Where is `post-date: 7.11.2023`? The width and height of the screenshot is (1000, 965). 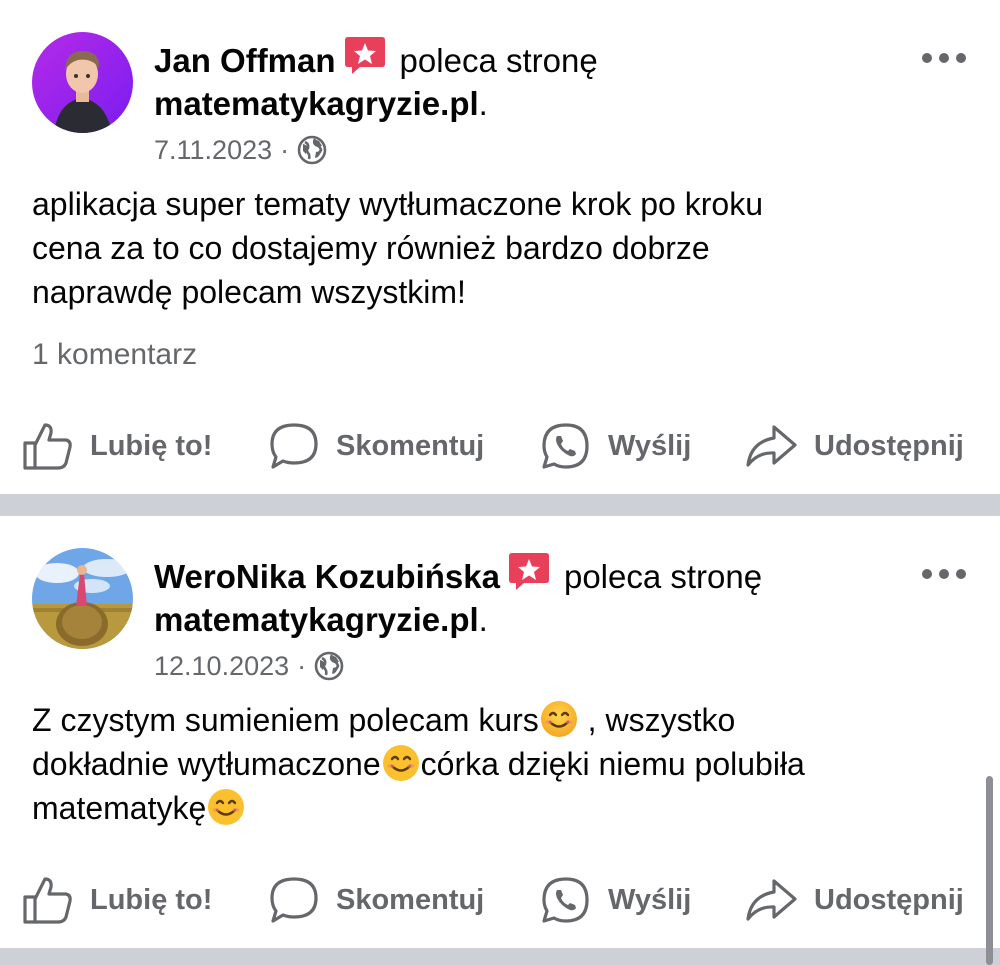 post-date: 7.11.2023 is located at coordinates (213, 150).